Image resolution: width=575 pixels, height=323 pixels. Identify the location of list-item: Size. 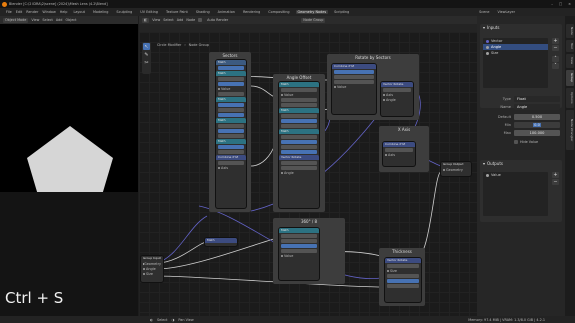
(515, 53).